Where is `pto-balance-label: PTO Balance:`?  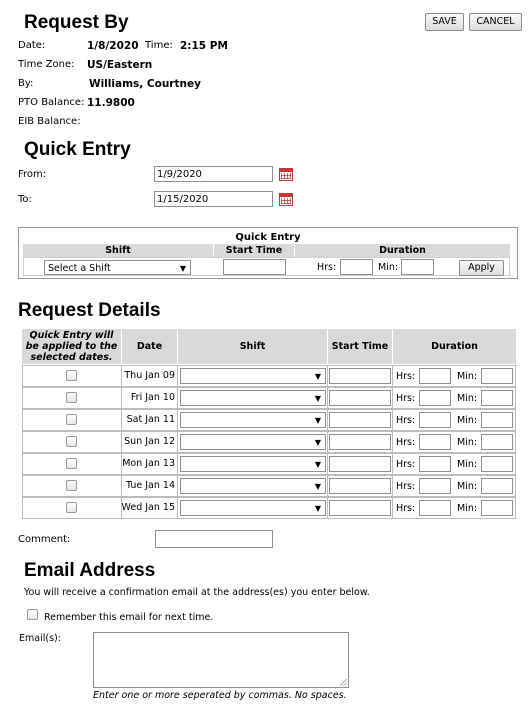 pto-balance-label: PTO Balance: is located at coordinates (51, 102).